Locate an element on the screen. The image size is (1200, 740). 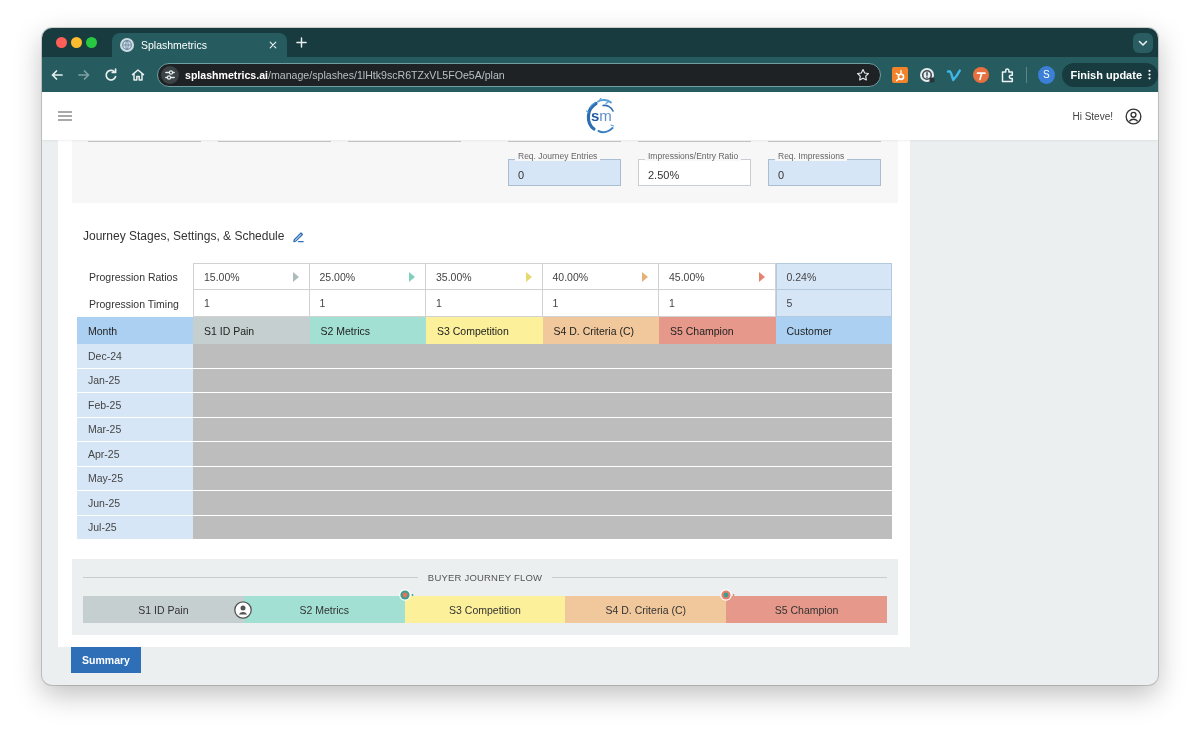
column-header: Customer is located at coordinates (833, 330).